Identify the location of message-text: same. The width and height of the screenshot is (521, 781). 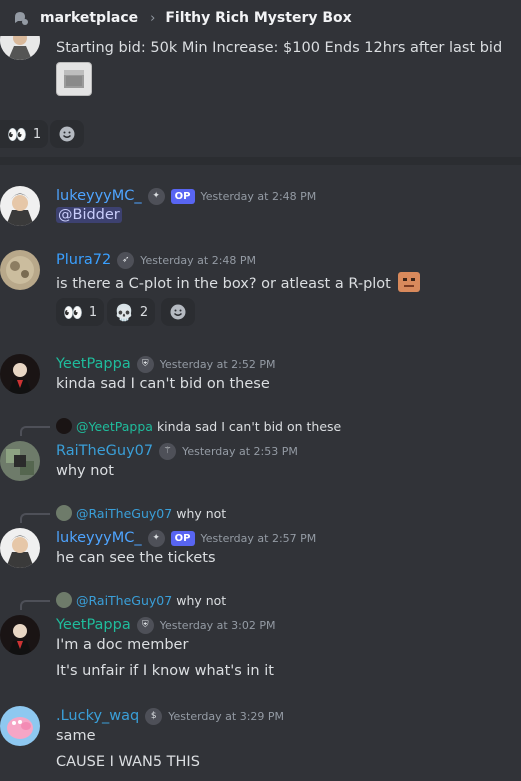
(76, 736).